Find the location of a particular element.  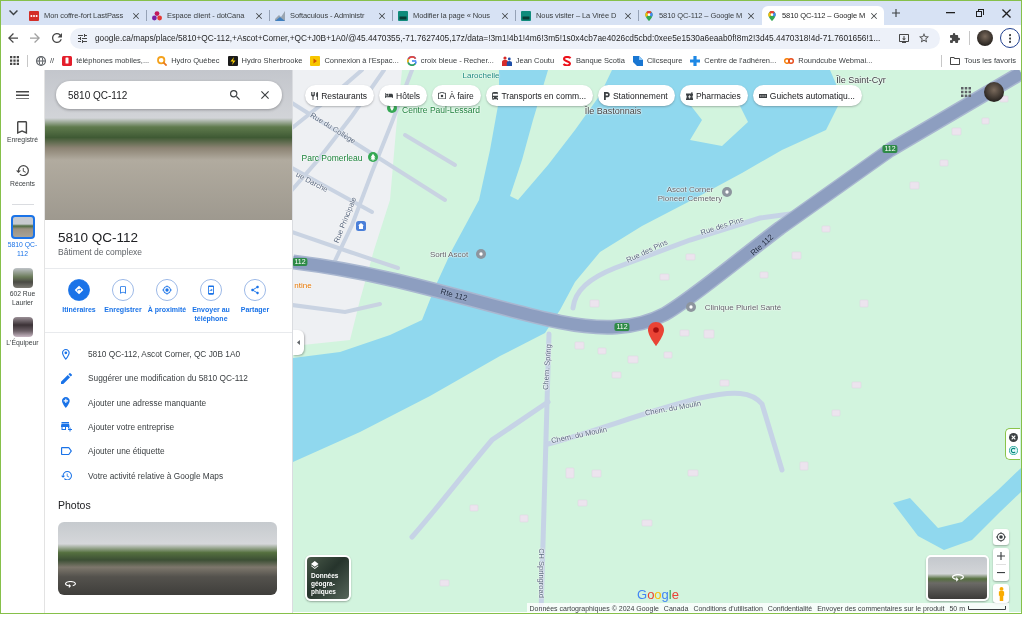

bookmark-icon is located at coordinates (22, 127).